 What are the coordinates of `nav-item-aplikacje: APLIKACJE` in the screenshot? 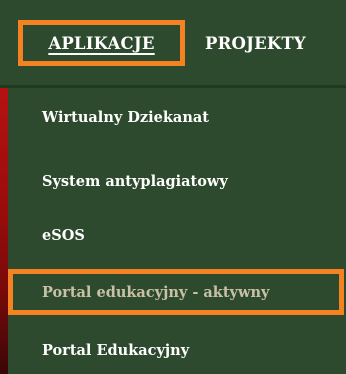 It's located at (101, 43).